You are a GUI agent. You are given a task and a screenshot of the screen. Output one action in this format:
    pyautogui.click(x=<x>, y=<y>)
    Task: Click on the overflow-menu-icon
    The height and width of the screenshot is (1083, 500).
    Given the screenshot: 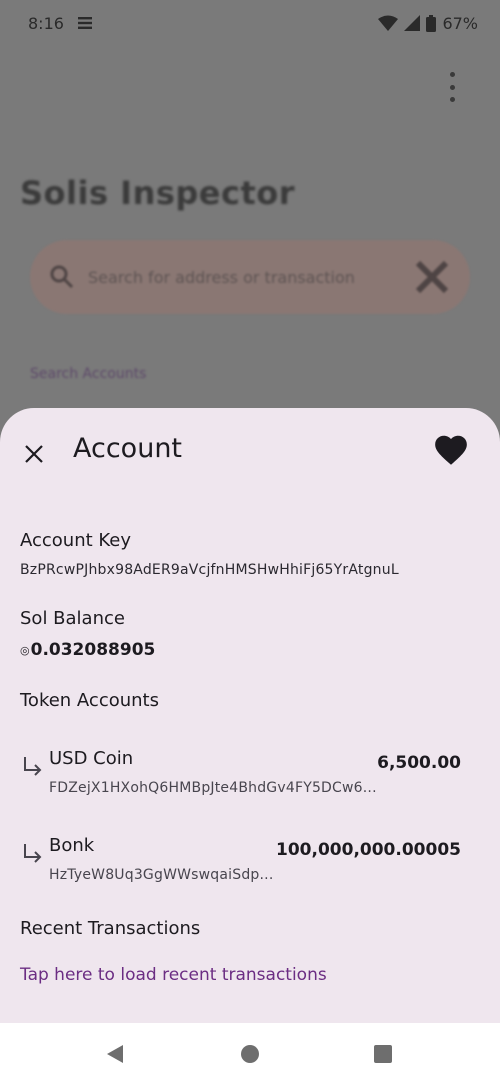 What is the action you would take?
    pyautogui.click(x=452, y=87)
    